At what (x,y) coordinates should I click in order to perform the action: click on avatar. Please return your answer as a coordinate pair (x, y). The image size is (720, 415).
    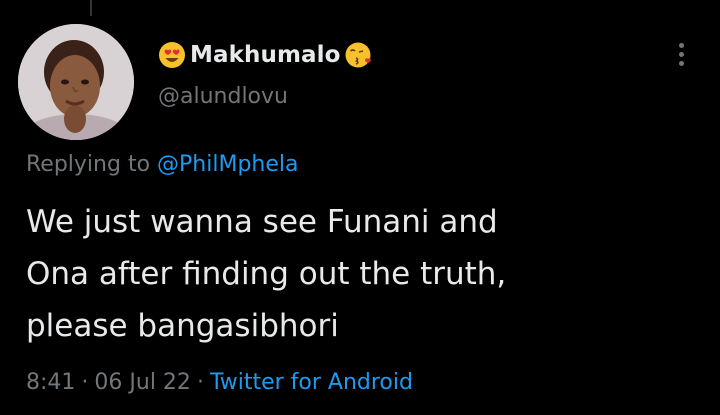
    Looking at the image, I should click on (76, 82).